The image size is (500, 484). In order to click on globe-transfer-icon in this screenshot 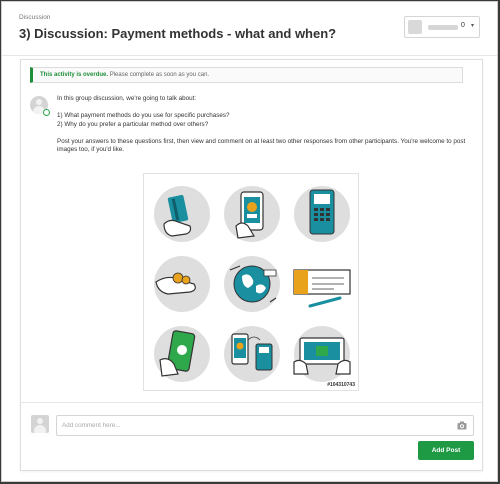, I will do `click(252, 284)`.